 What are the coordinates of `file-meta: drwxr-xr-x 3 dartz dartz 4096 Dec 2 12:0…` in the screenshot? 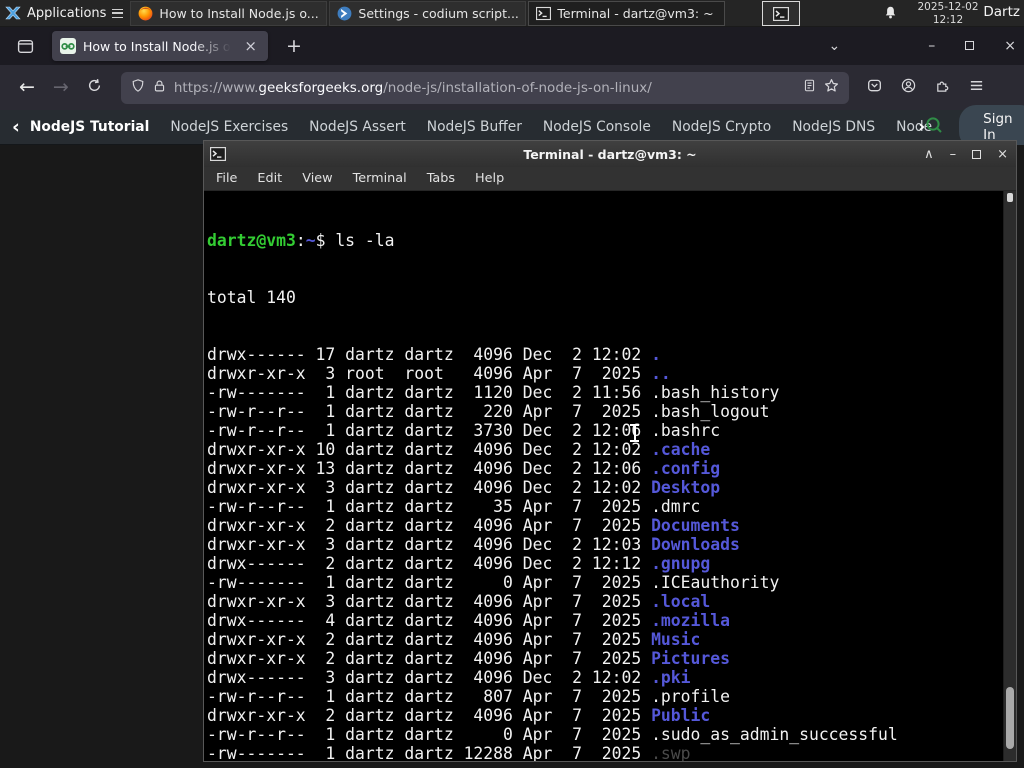 It's located at (429, 544).